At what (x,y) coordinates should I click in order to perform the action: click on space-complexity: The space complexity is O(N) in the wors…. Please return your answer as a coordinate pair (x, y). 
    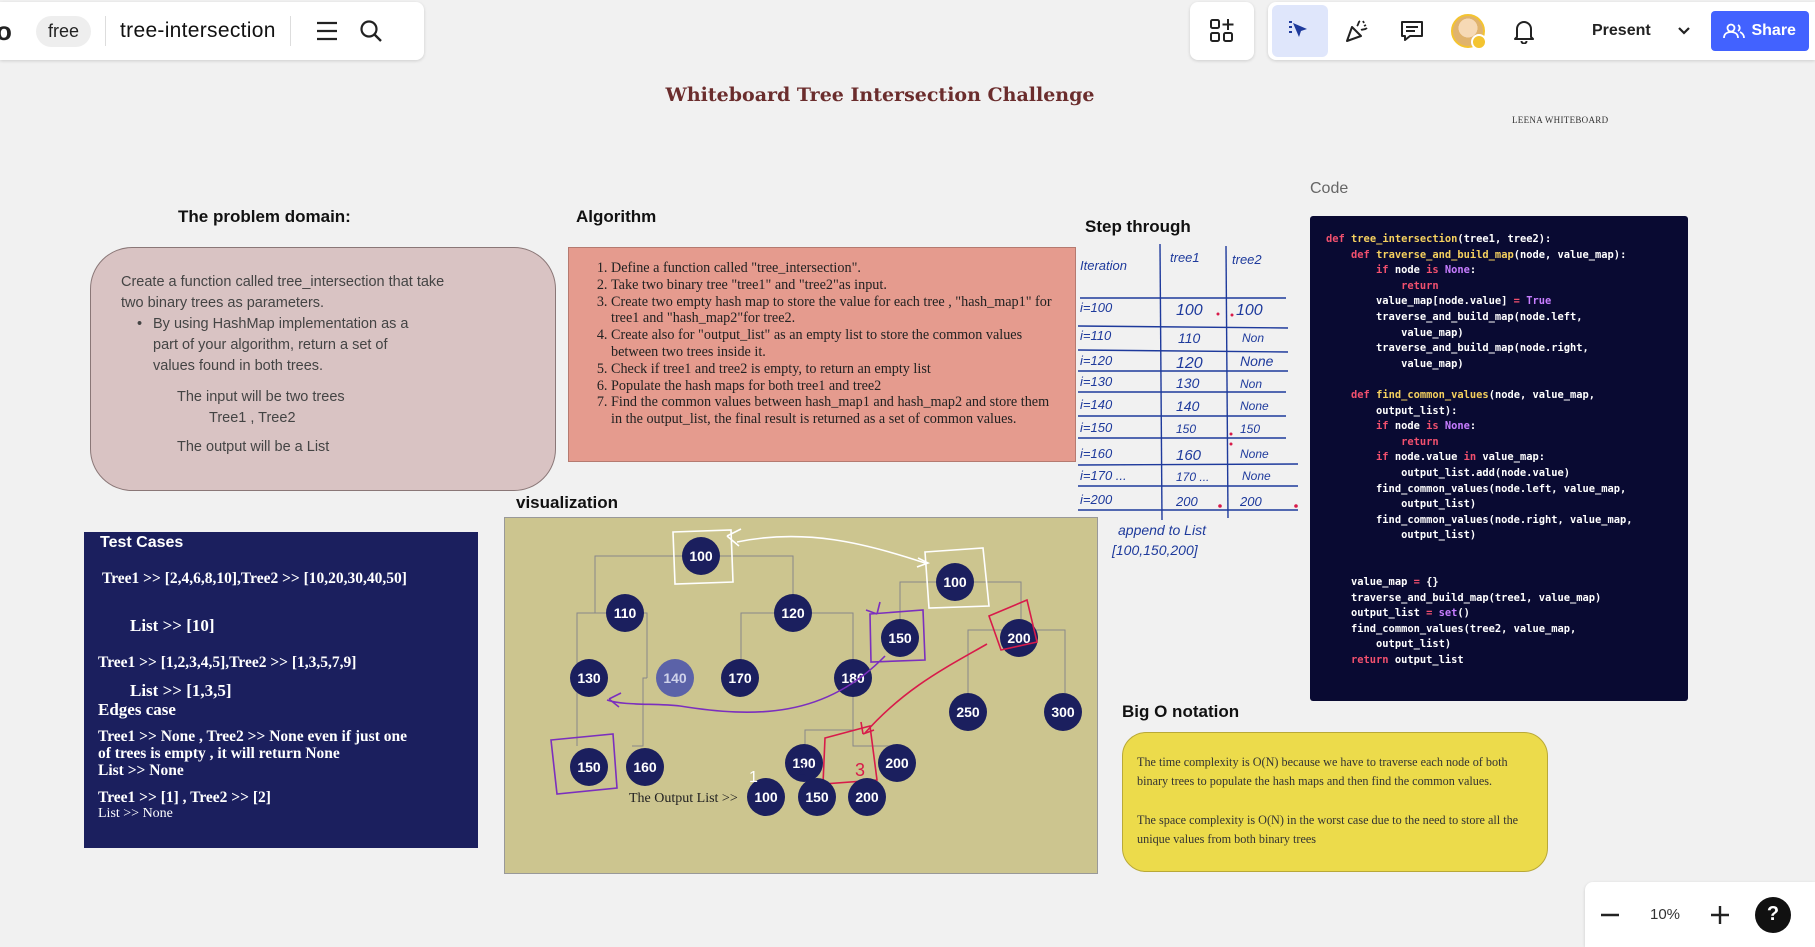
    Looking at the image, I should click on (1328, 829).